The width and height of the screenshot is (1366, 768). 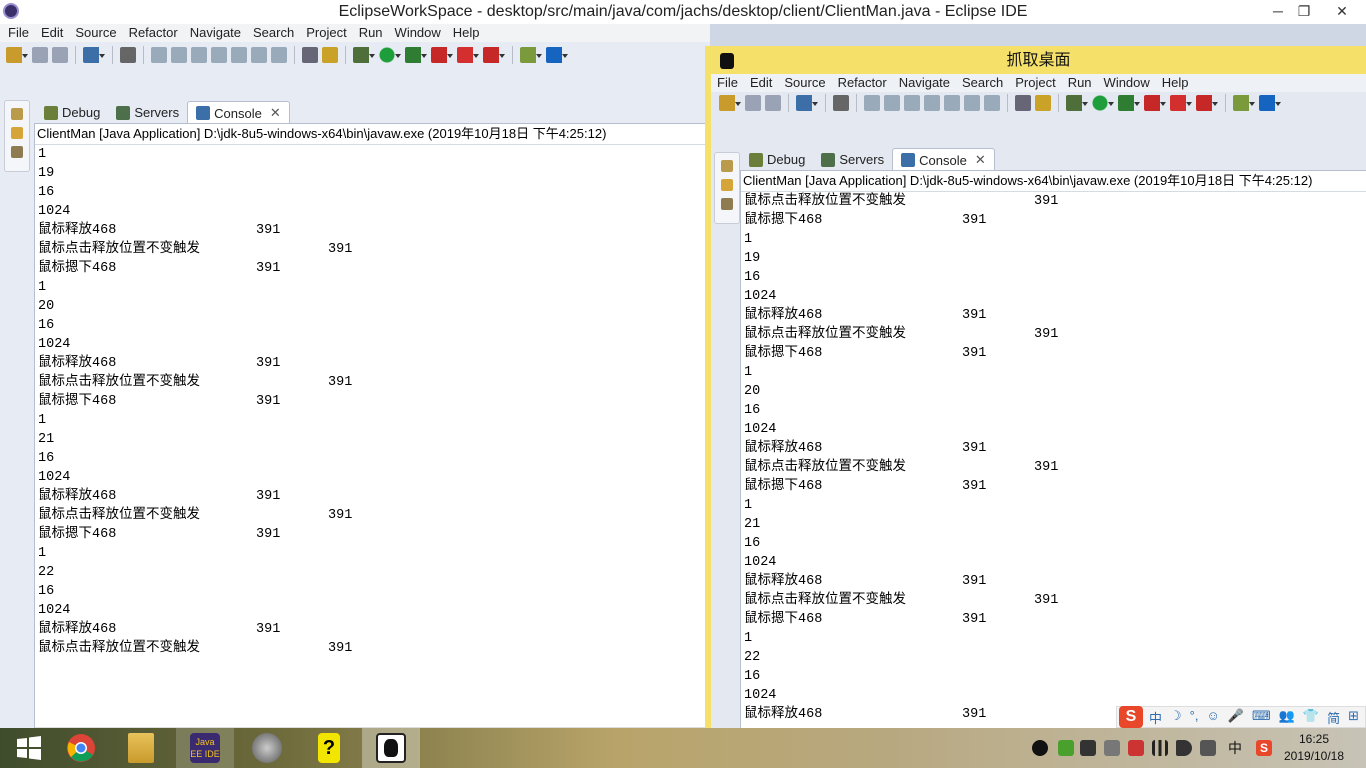 What do you see at coordinates (494, 55) in the screenshot?
I see `launch-group-icon` at bounding box center [494, 55].